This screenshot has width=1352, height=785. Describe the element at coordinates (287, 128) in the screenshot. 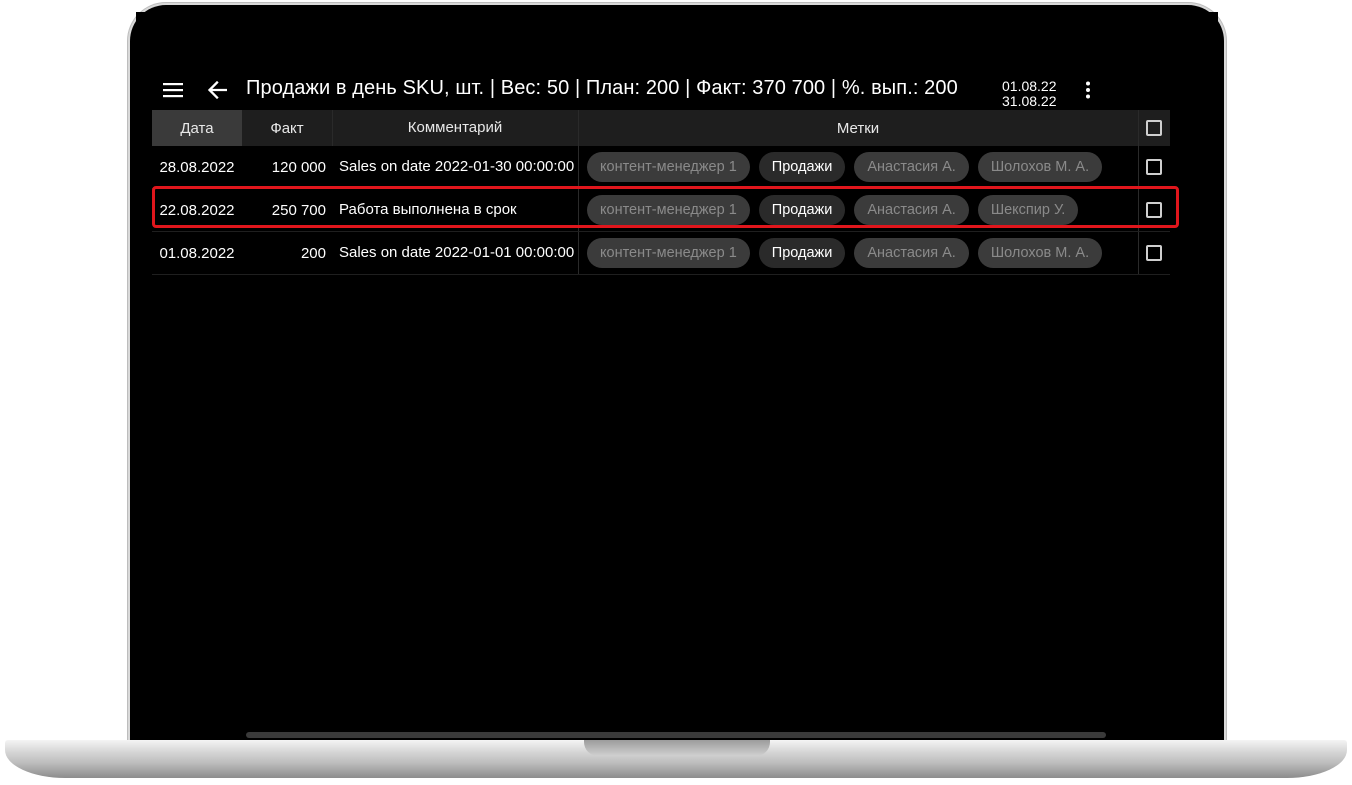

I see `column-header-fact: Факт` at that location.